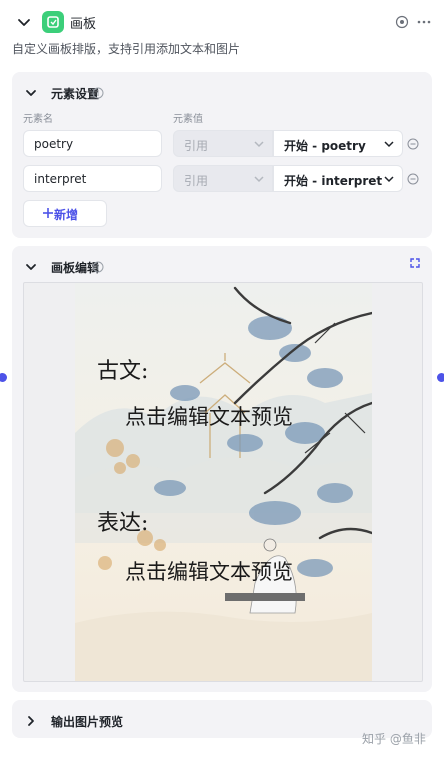  What do you see at coordinates (92, 178) in the screenshot?
I see `element-name-input: interpret` at bounding box center [92, 178].